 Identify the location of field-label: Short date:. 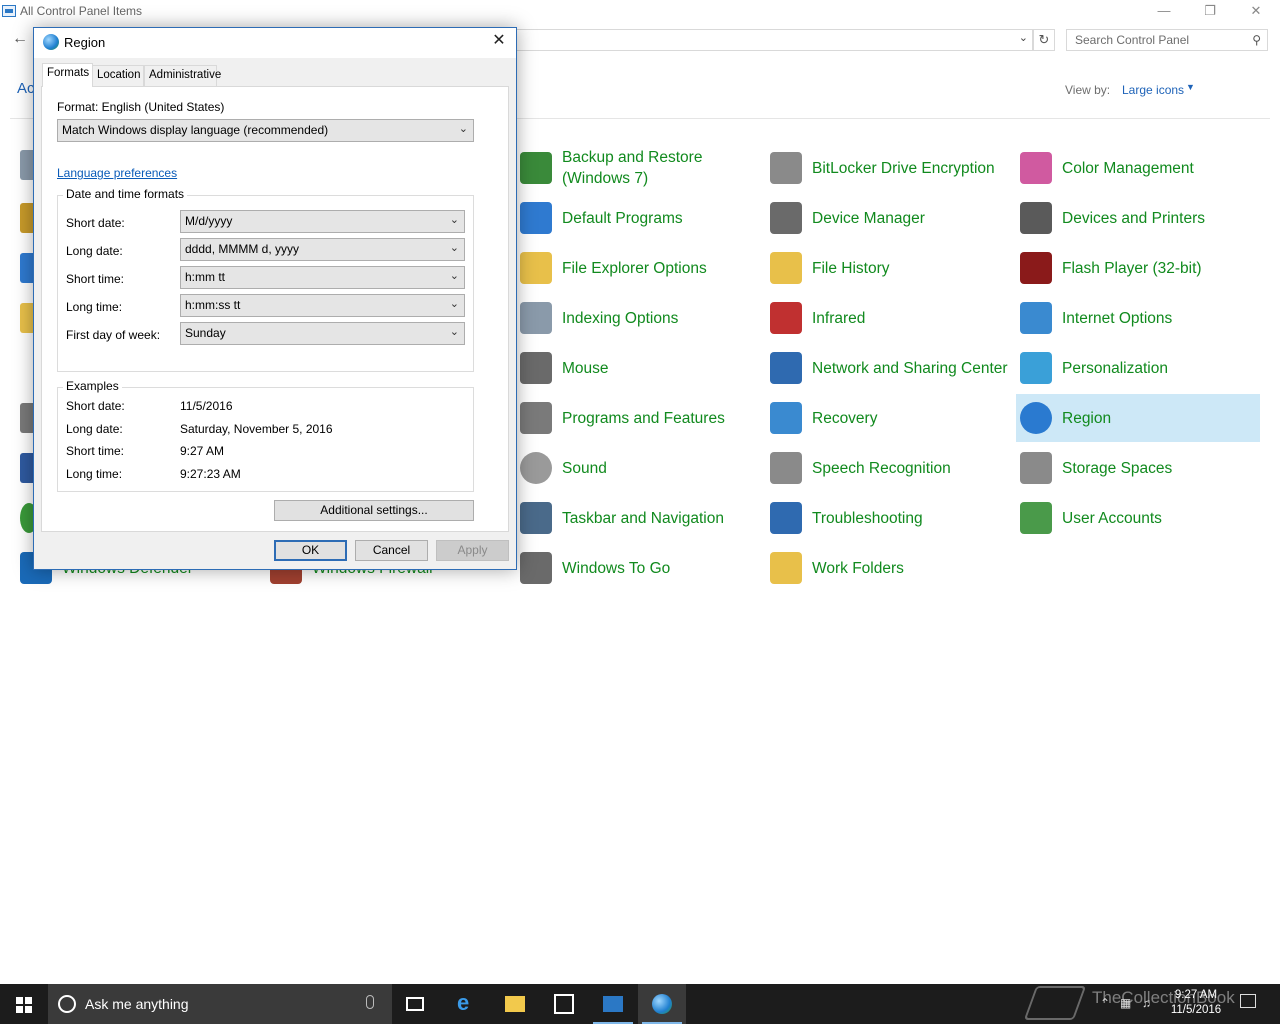
(95, 223).